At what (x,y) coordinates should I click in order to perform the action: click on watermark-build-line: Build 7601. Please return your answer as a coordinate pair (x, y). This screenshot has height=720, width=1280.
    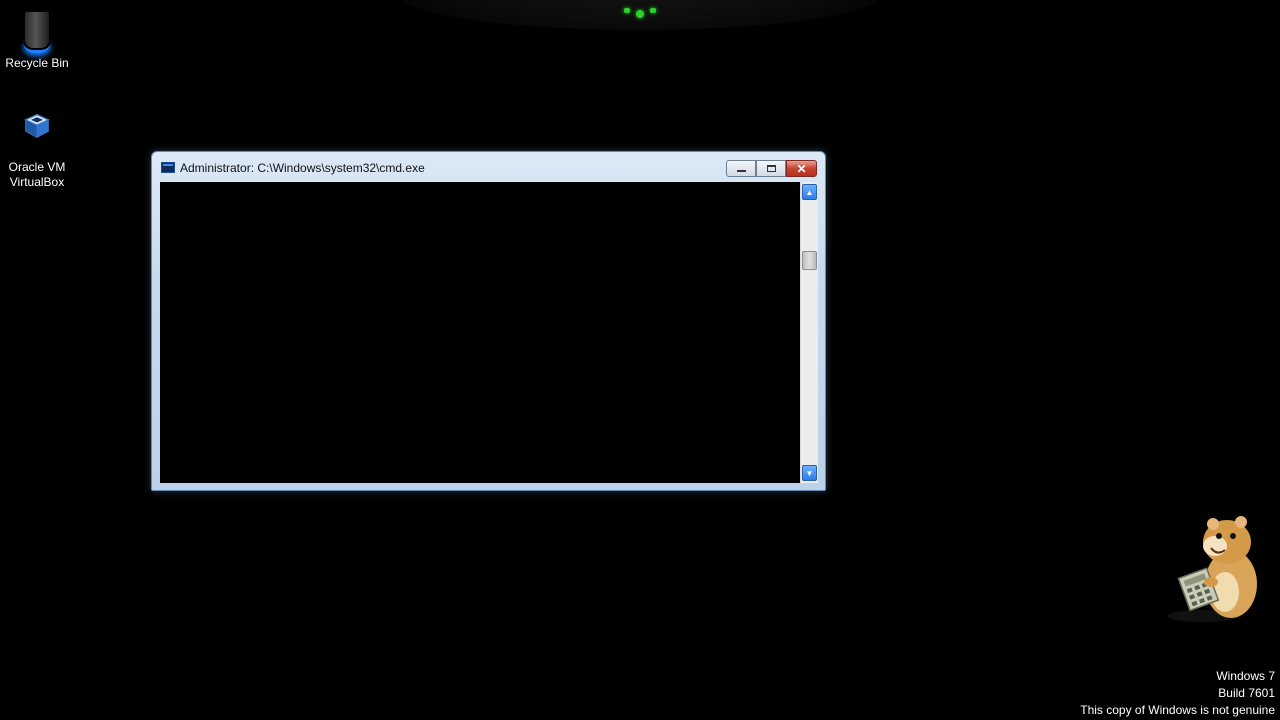
    Looking at the image, I should click on (1246, 693).